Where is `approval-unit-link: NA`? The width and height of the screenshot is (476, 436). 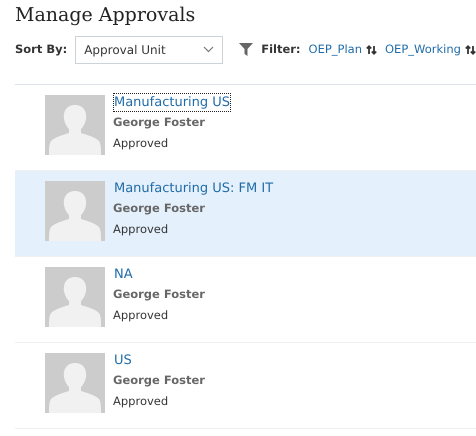
approval-unit-link: NA is located at coordinates (123, 274).